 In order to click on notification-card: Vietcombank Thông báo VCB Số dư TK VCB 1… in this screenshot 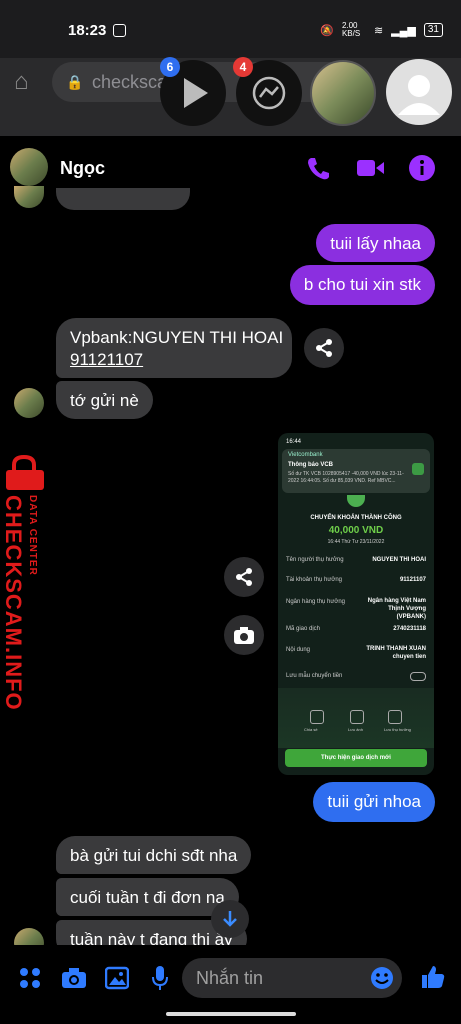, I will do `click(356, 471)`.